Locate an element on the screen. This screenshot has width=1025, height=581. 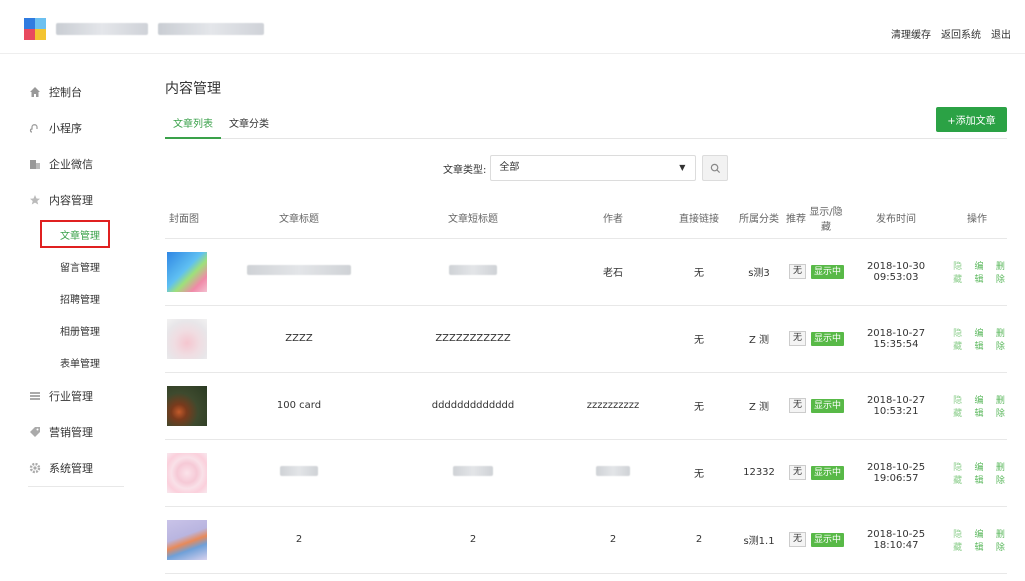
sidebar-item-system: 系统管理 is located at coordinates (75, 468).